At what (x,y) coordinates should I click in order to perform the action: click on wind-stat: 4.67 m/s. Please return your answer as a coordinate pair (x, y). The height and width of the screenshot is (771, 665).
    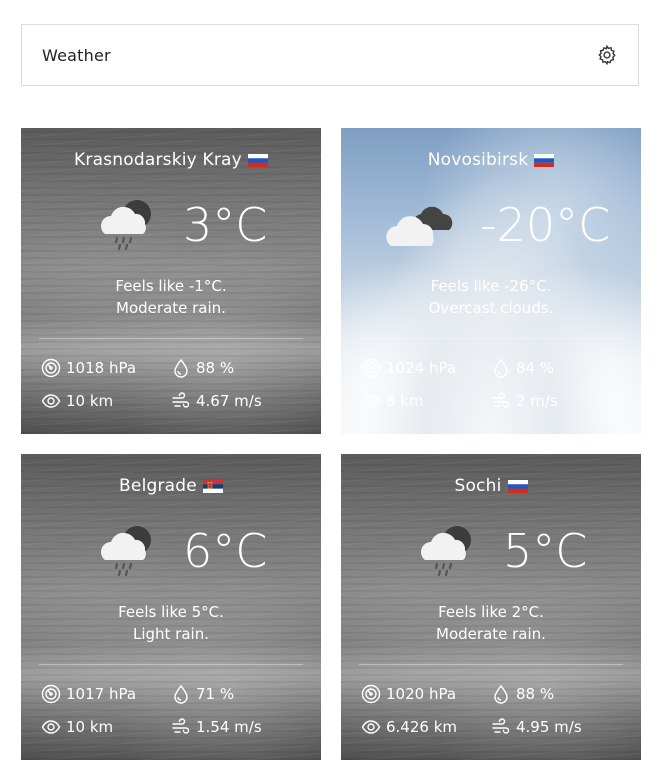
    Looking at the image, I should click on (216, 401).